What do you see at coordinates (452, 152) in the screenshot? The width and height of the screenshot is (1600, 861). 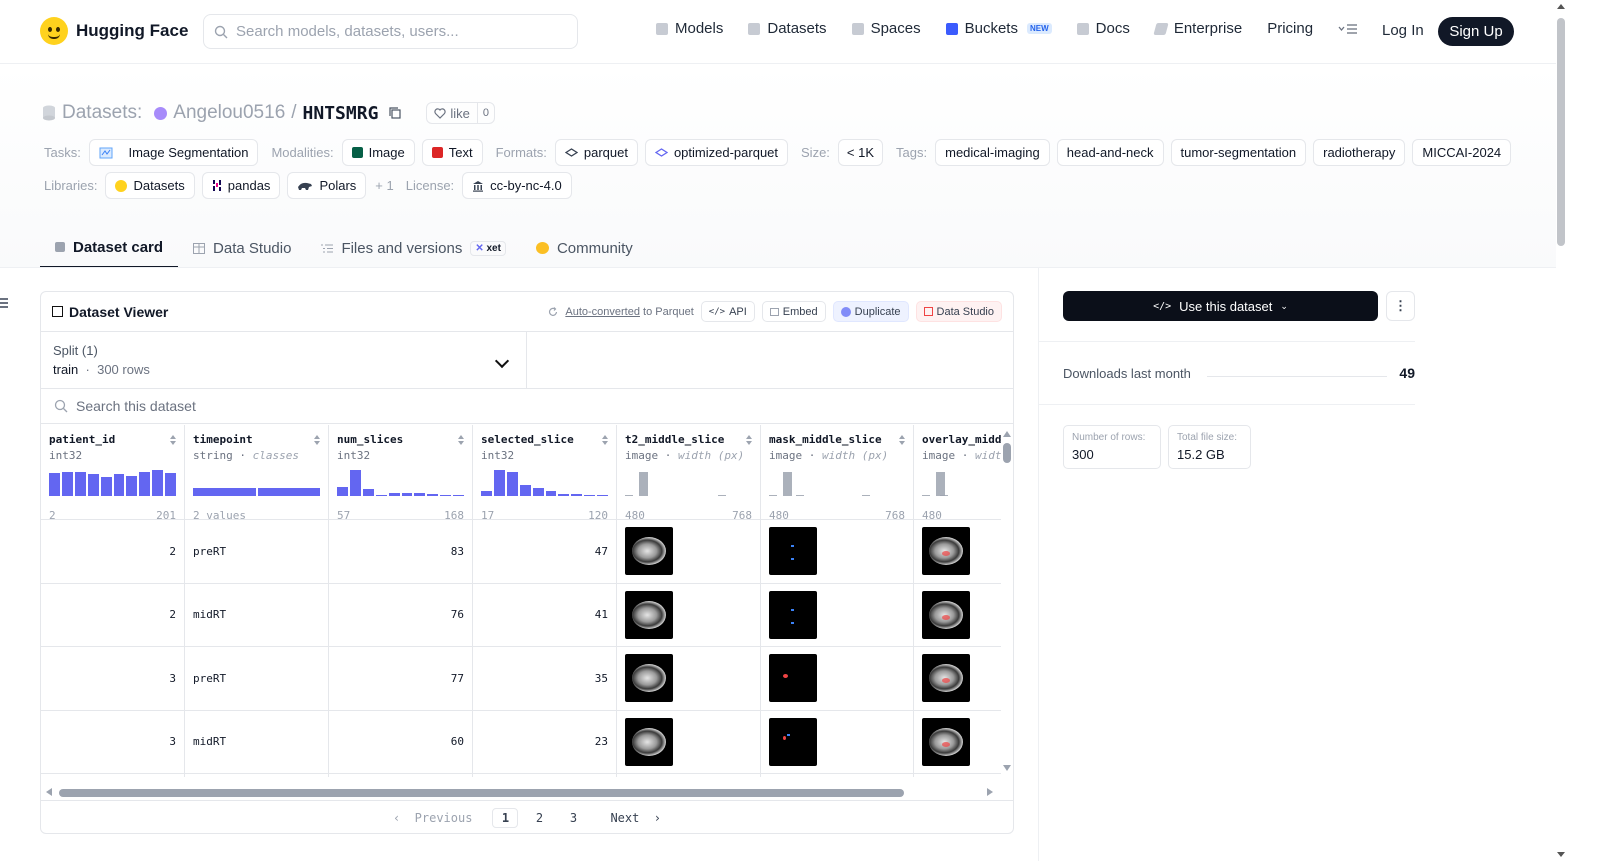 I see `modality-tag-text: Text` at bounding box center [452, 152].